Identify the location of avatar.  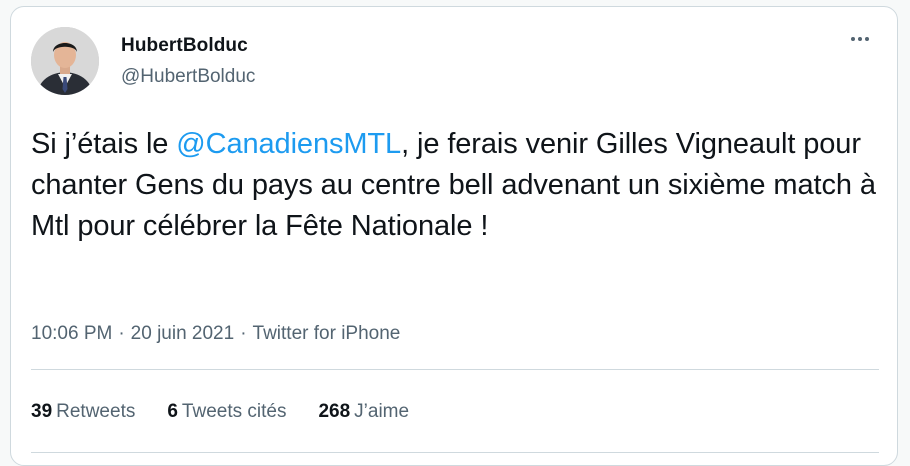
(65, 61).